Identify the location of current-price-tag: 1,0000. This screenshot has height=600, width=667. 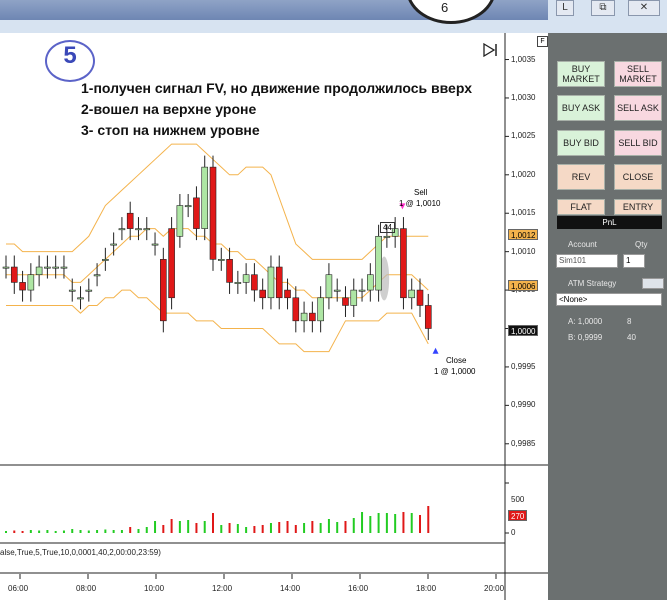
(523, 330).